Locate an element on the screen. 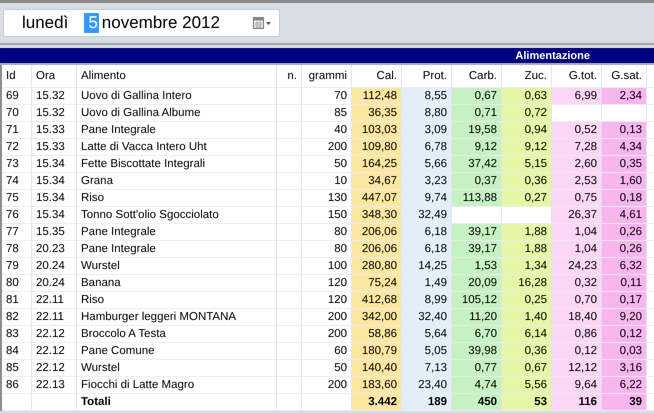 The height and width of the screenshot is (413, 654). weekday-text: lunedì is located at coordinates (45, 23).